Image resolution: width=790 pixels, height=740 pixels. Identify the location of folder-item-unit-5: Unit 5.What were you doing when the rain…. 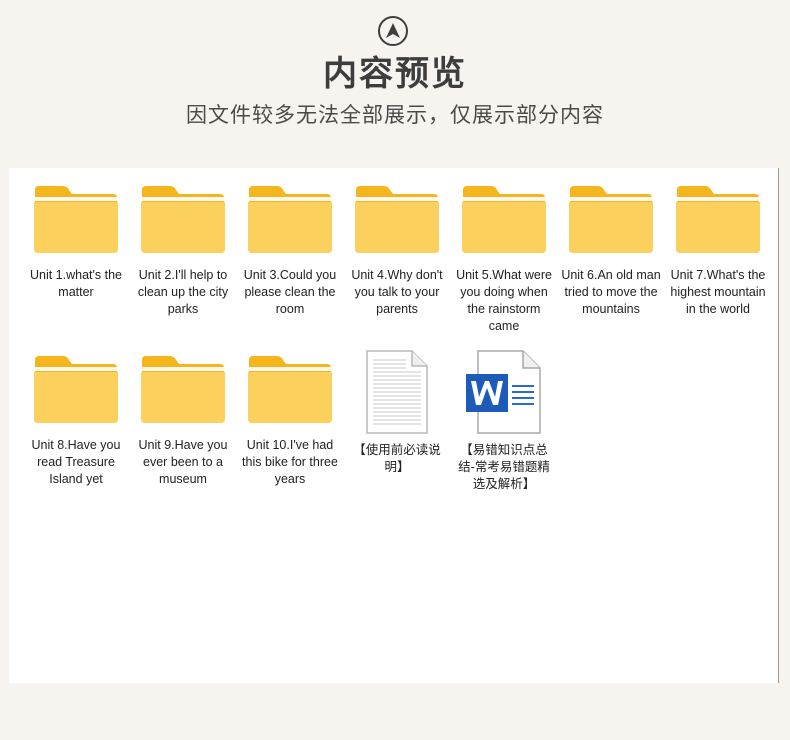
(504, 260).